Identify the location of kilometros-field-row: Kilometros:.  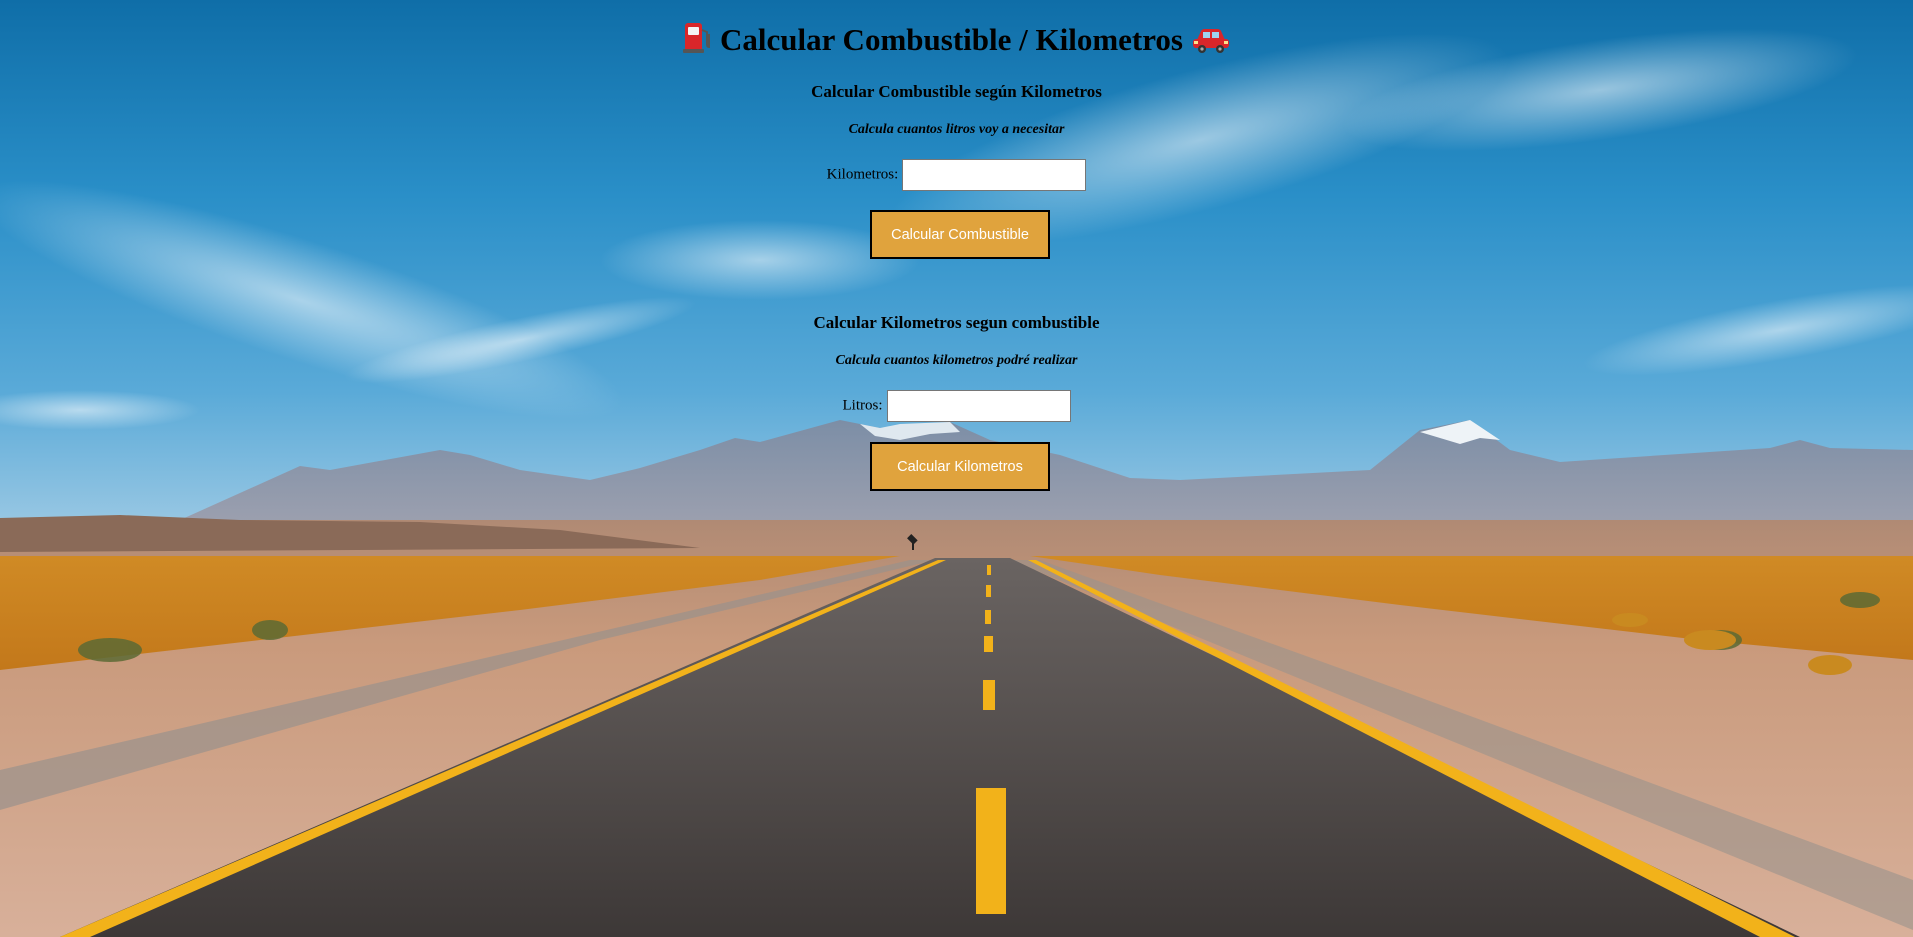
(956, 174).